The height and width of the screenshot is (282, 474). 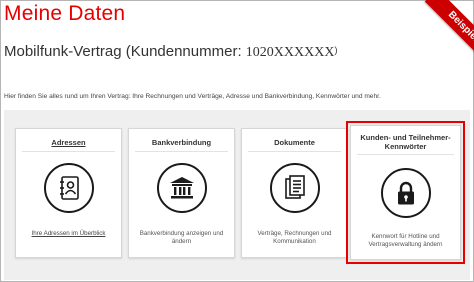 What do you see at coordinates (68, 234) in the screenshot?
I see `card-description: Ihre Adressen im Überblick` at bounding box center [68, 234].